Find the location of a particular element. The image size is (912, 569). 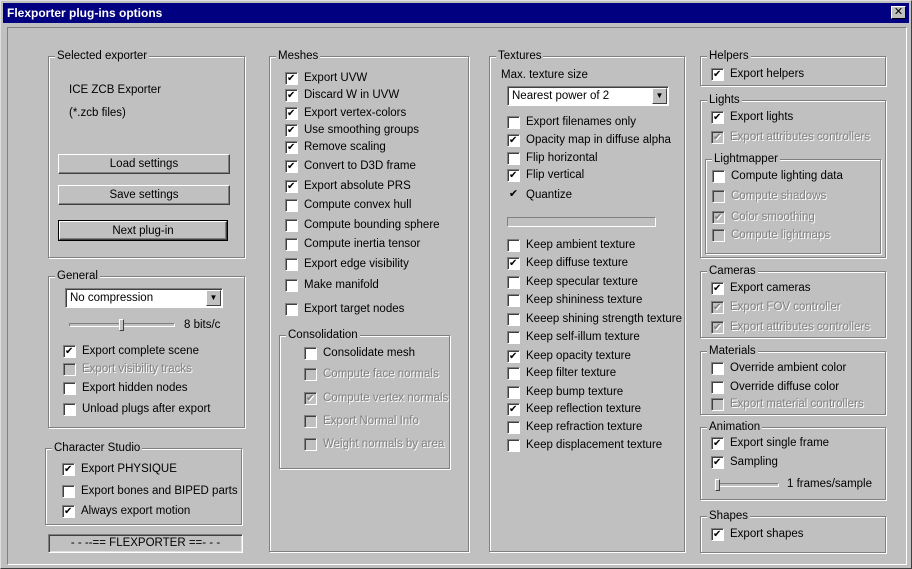

export-hidden-nodes-checkbox: Export hidden nodes is located at coordinates (125, 389).